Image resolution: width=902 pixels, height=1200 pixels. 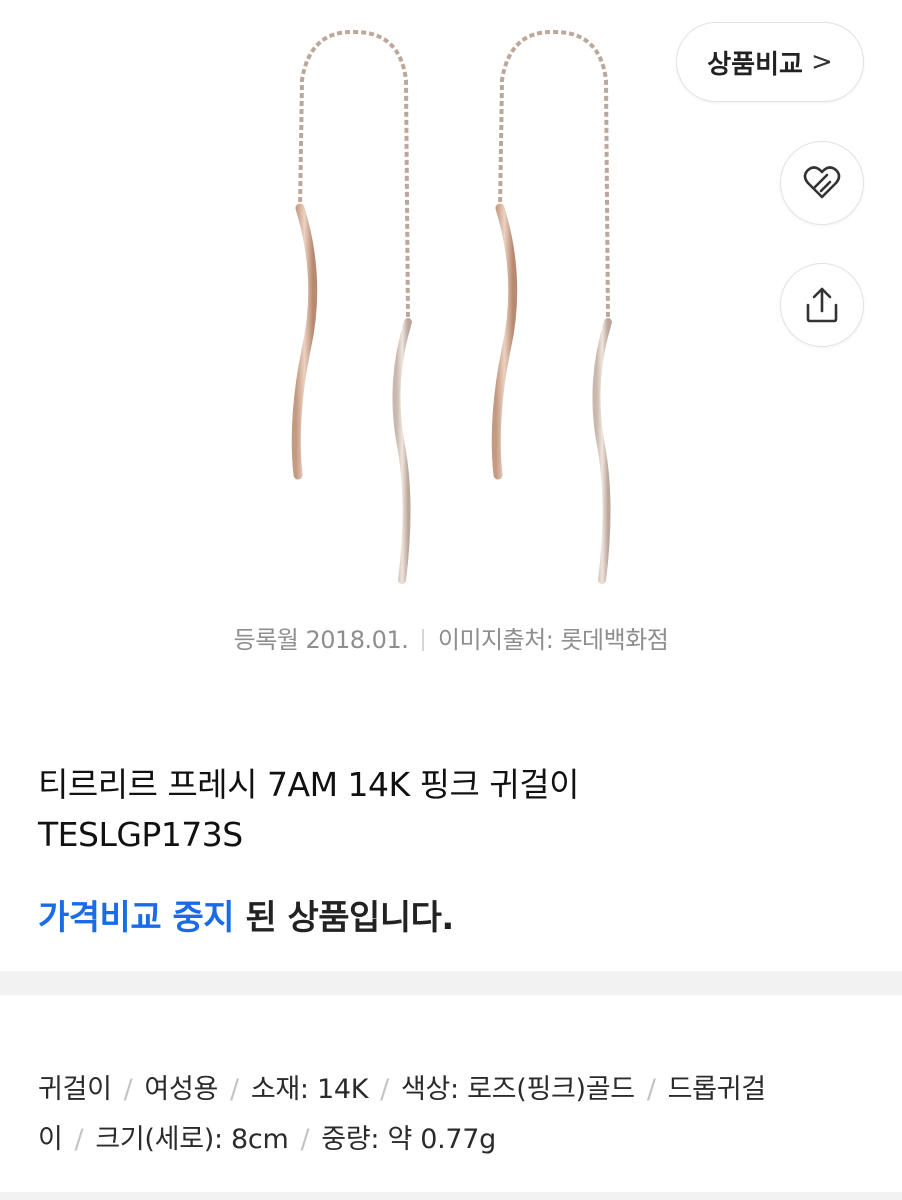 I want to click on image-source: 이미지출처: 롯데백화점, so click(x=553, y=640).